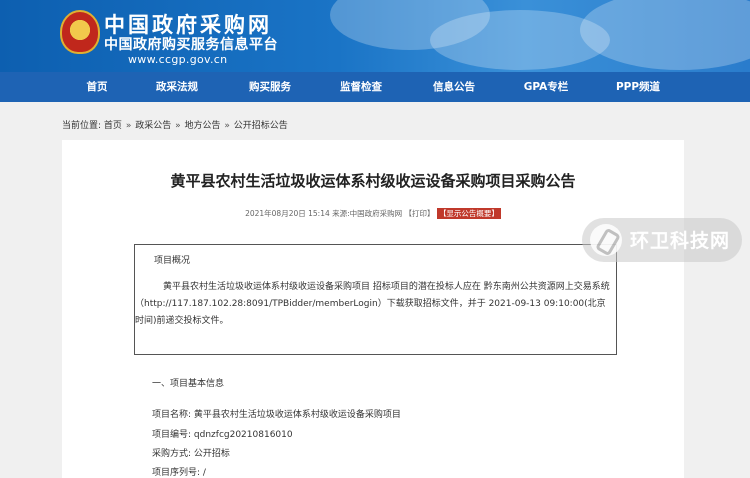 The height and width of the screenshot is (478, 750). I want to click on section-heading: 一、项目基本信息, so click(188, 384).